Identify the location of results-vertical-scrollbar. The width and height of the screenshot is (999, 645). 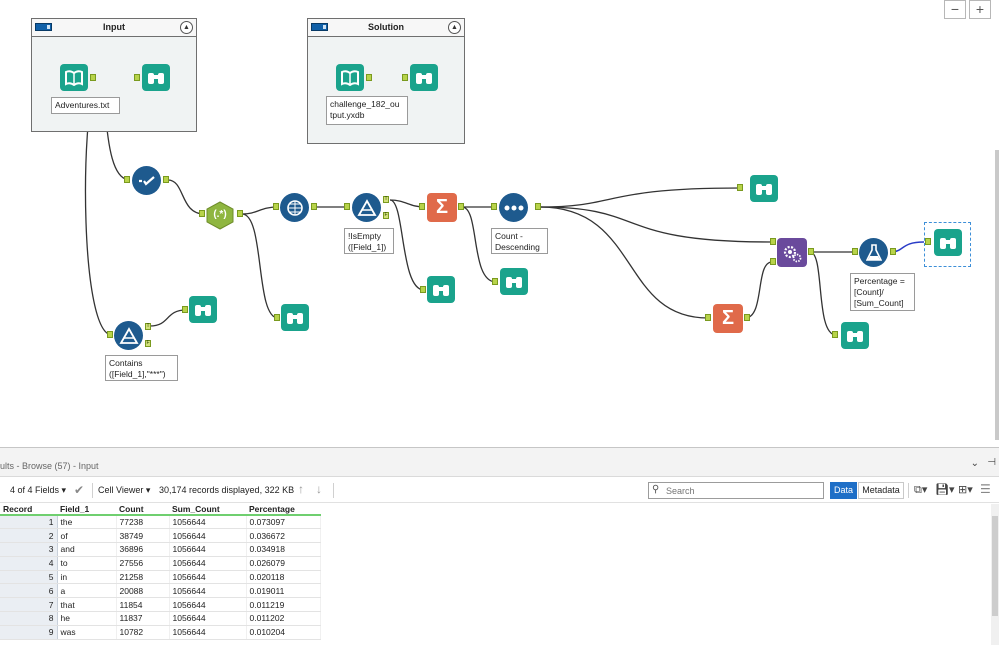
(995, 574).